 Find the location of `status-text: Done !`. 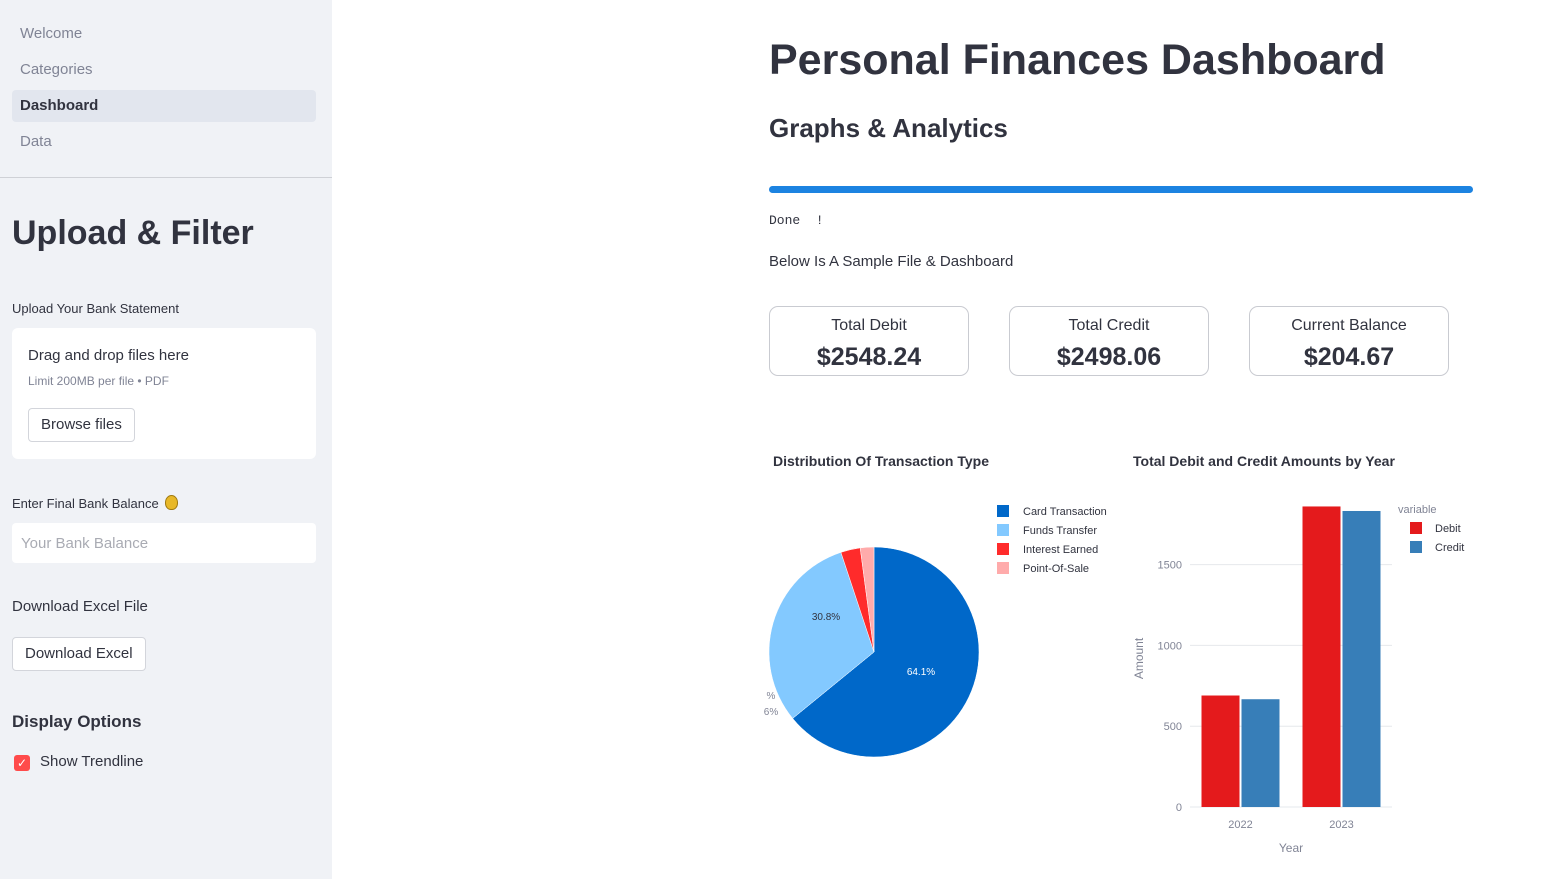

status-text: Done ! is located at coordinates (796, 220).